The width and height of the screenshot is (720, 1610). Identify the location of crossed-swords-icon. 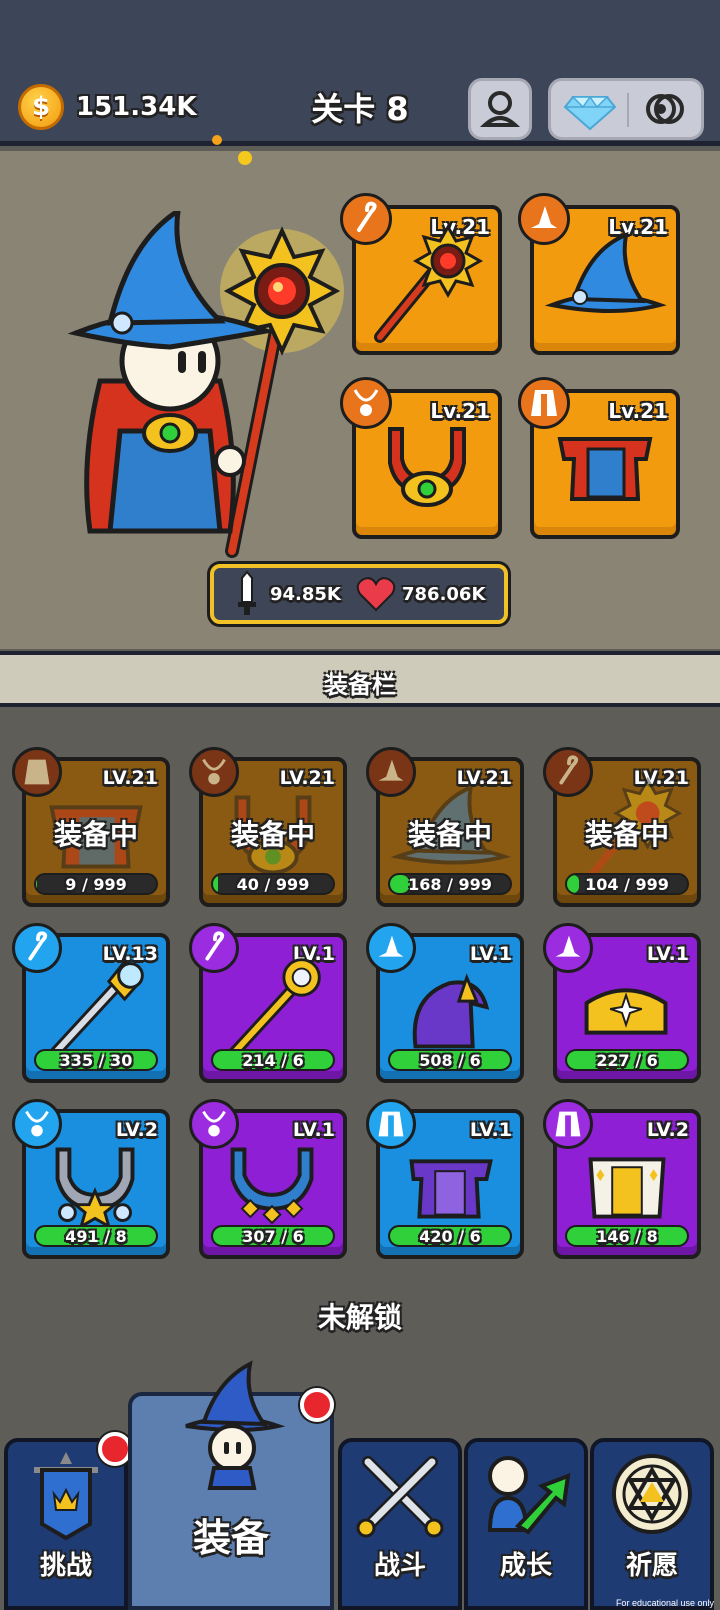
(400, 1497).